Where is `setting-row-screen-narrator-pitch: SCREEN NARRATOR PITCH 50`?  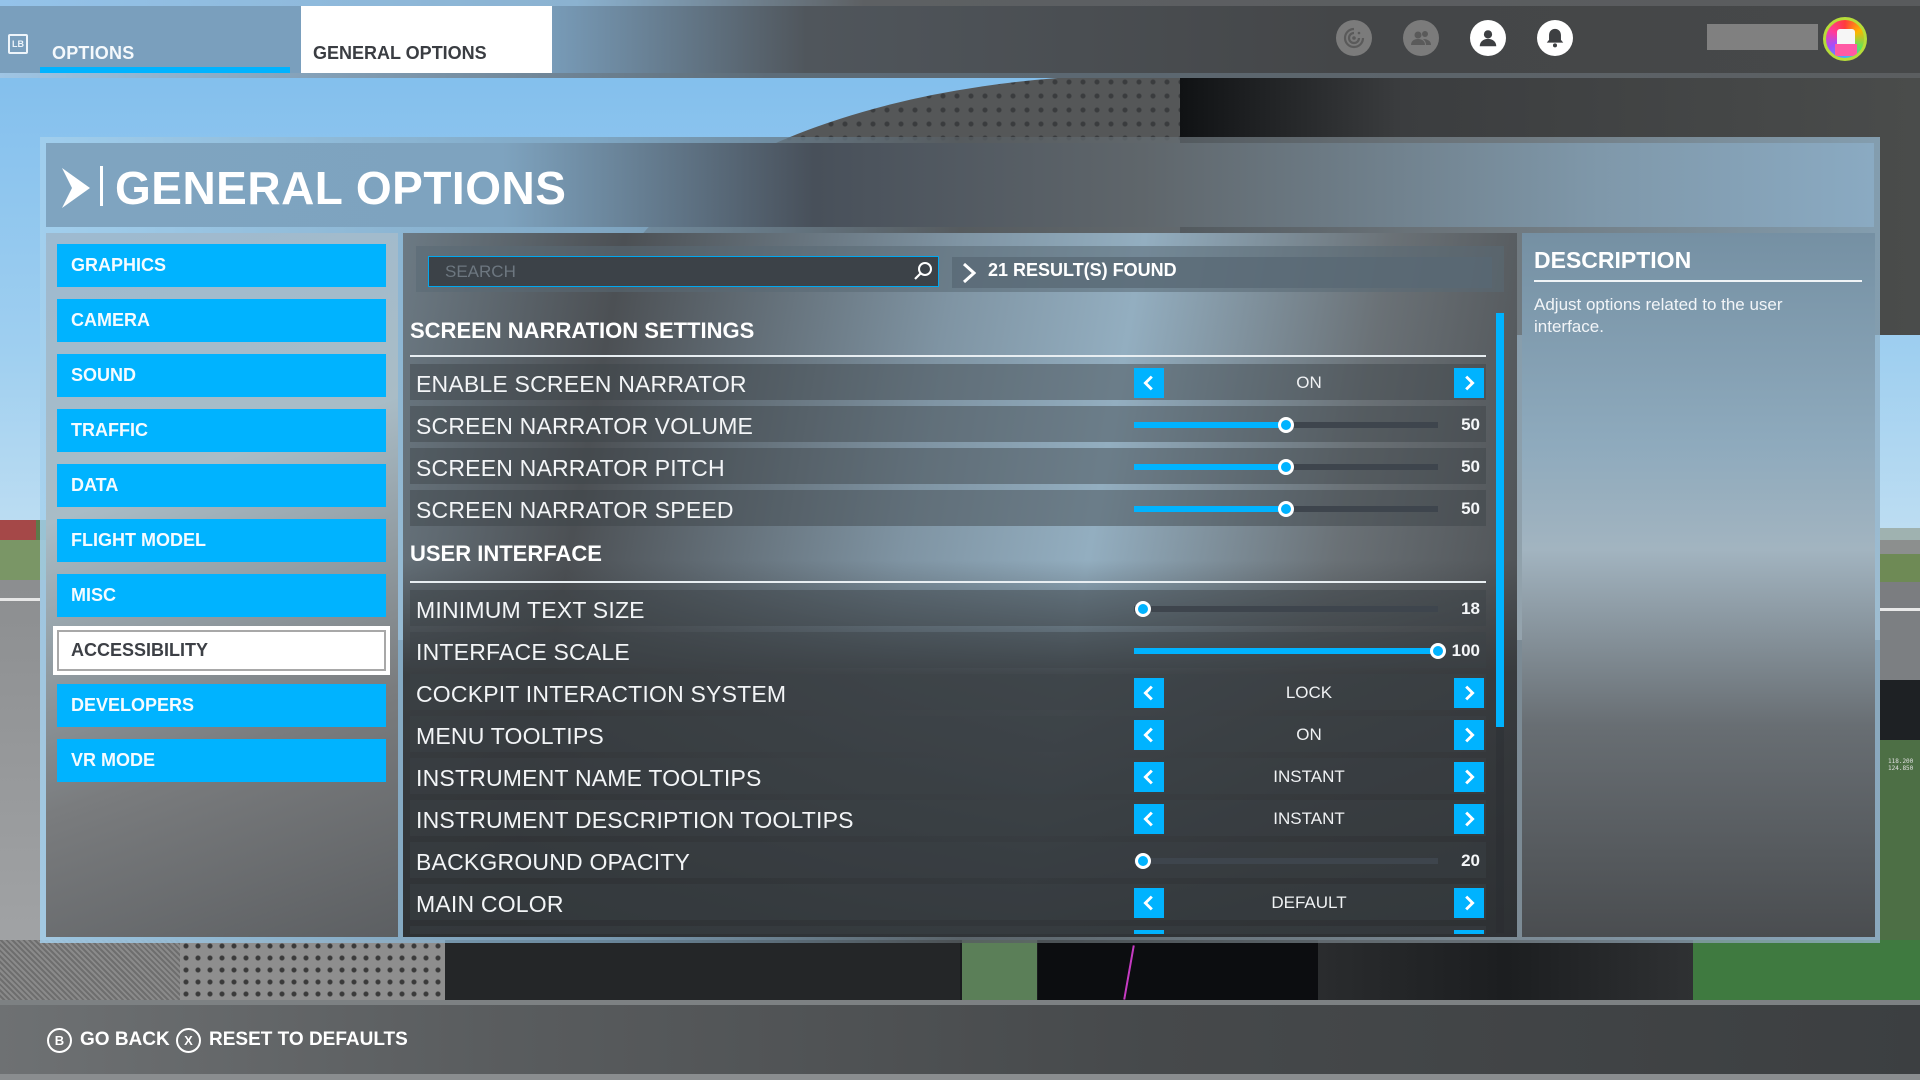 setting-row-screen-narrator-pitch: SCREEN NARRATOR PITCH 50 is located at coordinates (948, 466).